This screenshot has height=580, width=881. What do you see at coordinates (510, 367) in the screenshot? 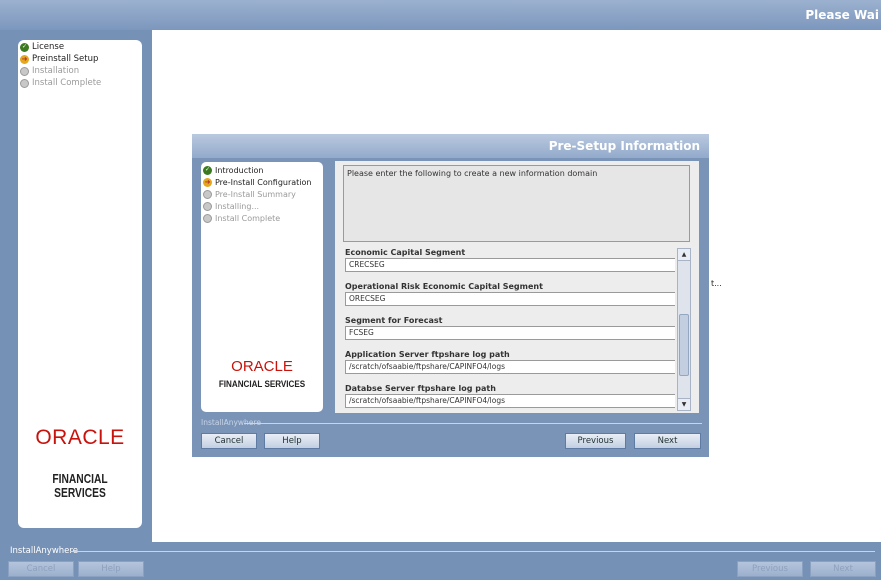
I see `app-server-log-path-input: /scratch/ofsaabie/ftpshare/CAPINFO4/logs` at bounding box center [510, 367].